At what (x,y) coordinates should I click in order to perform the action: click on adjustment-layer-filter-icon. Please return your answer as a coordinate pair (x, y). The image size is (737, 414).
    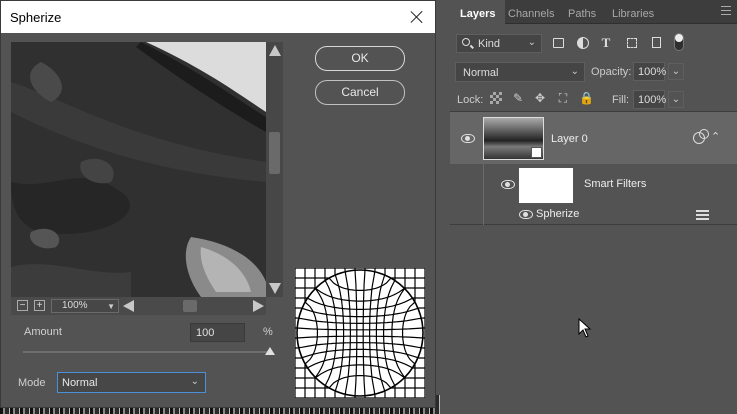
    Looking at the image, I should click on (583, 43).